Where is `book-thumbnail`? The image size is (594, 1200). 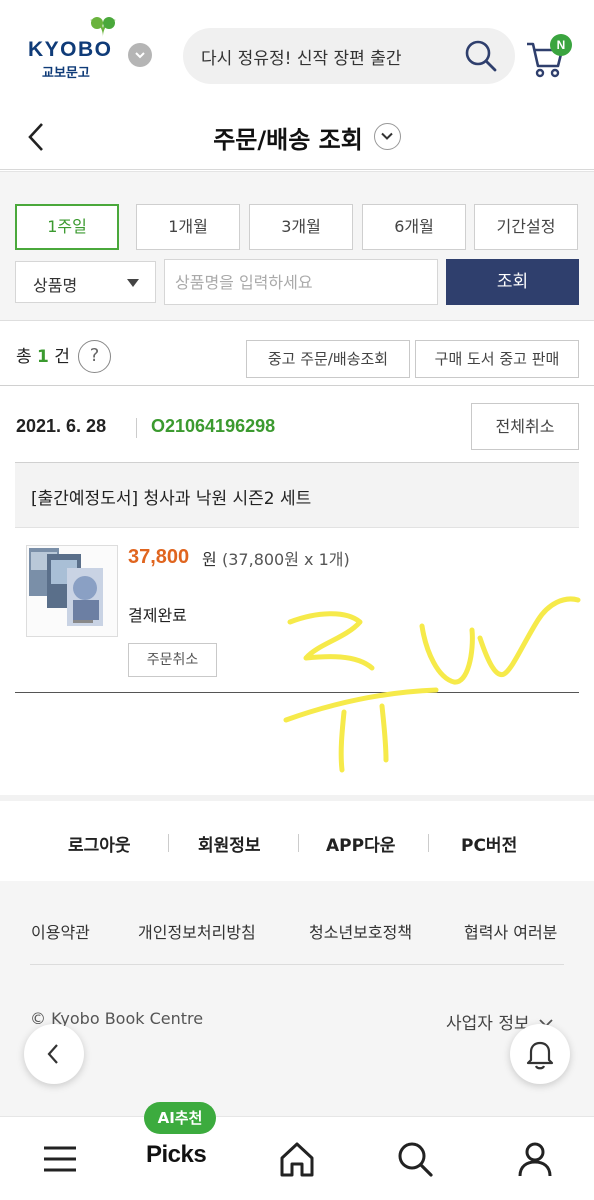
book-thumbnail is located at coordinates (72, 591).